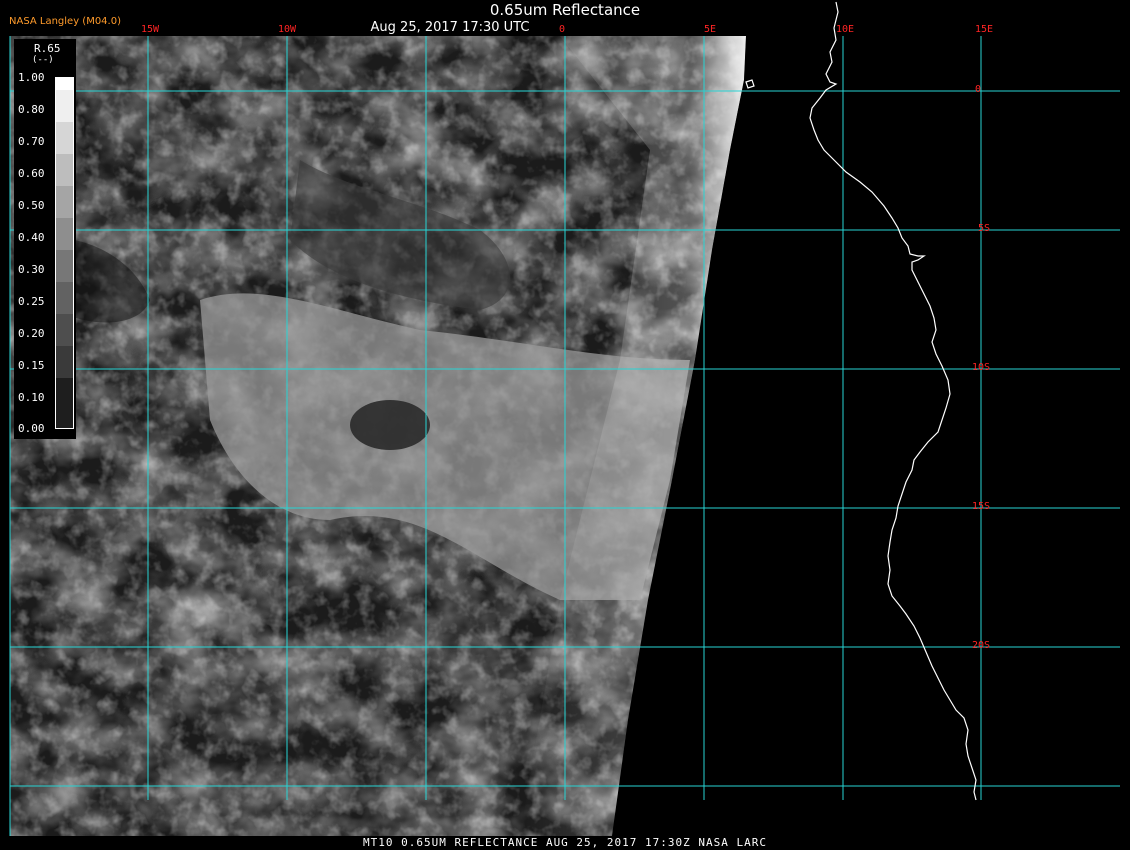 This screenshot has width=1130, height=850. What do you see at coordinates (64, 253) in the screenshot?
I see `color-bar-frame` at bounding box center [64, 253].